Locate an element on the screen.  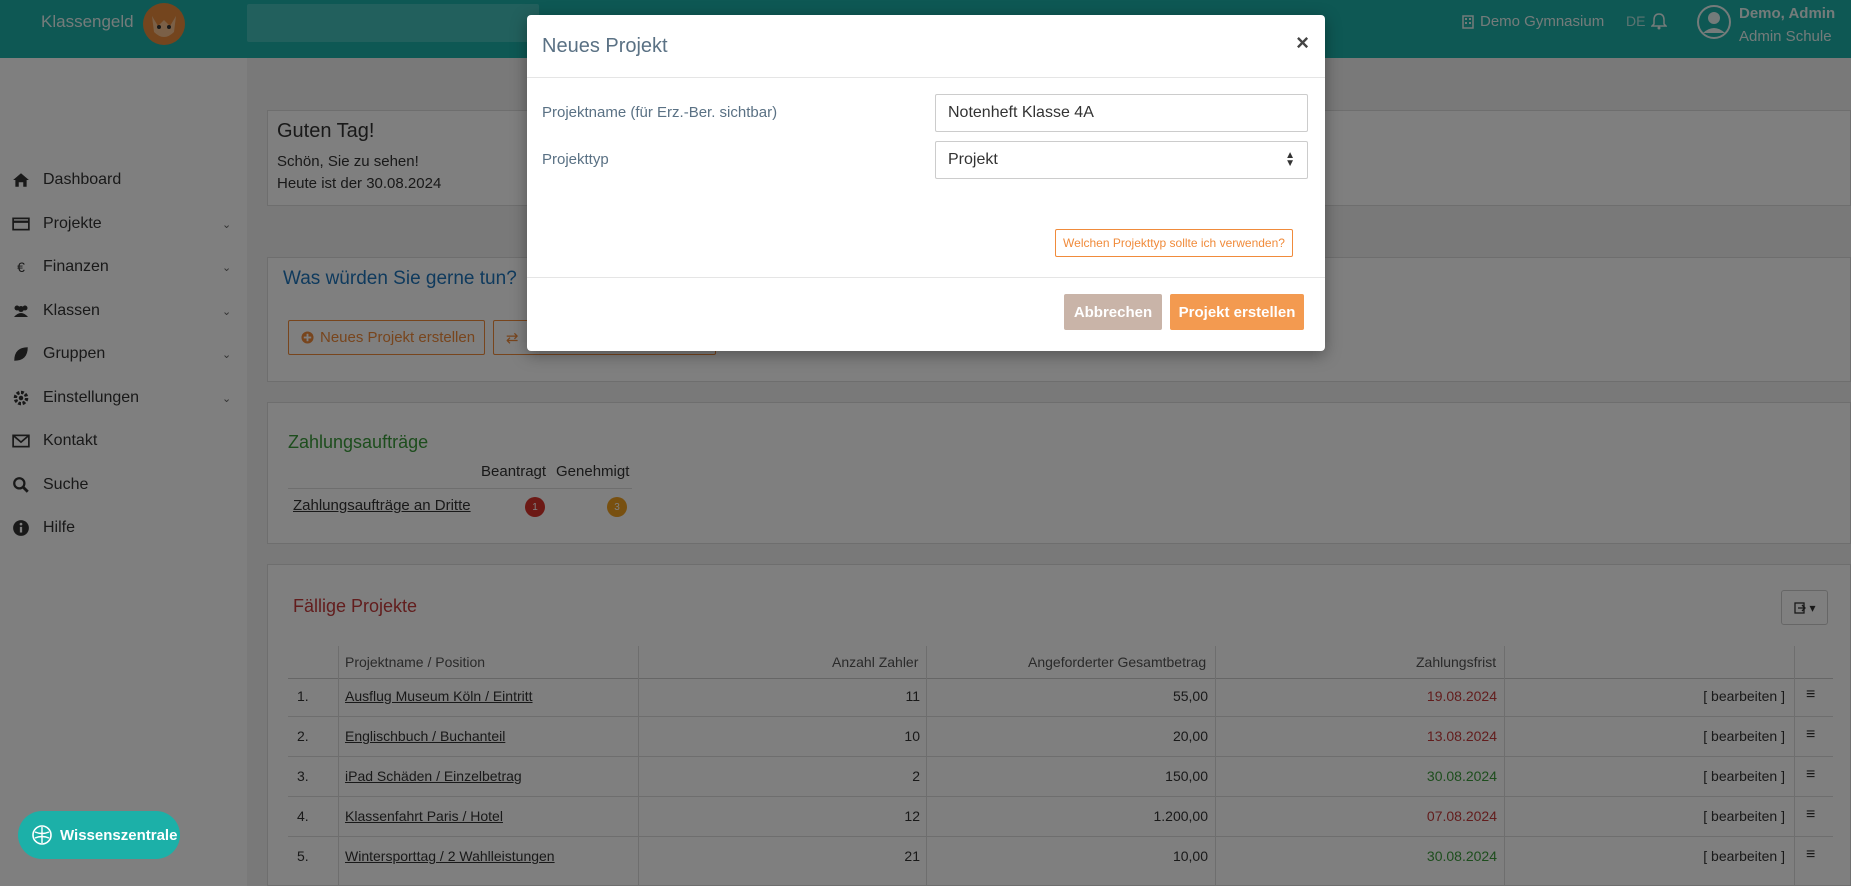
select-caret-icon: ▲ ▼ is located at coordinates (1290, 159).